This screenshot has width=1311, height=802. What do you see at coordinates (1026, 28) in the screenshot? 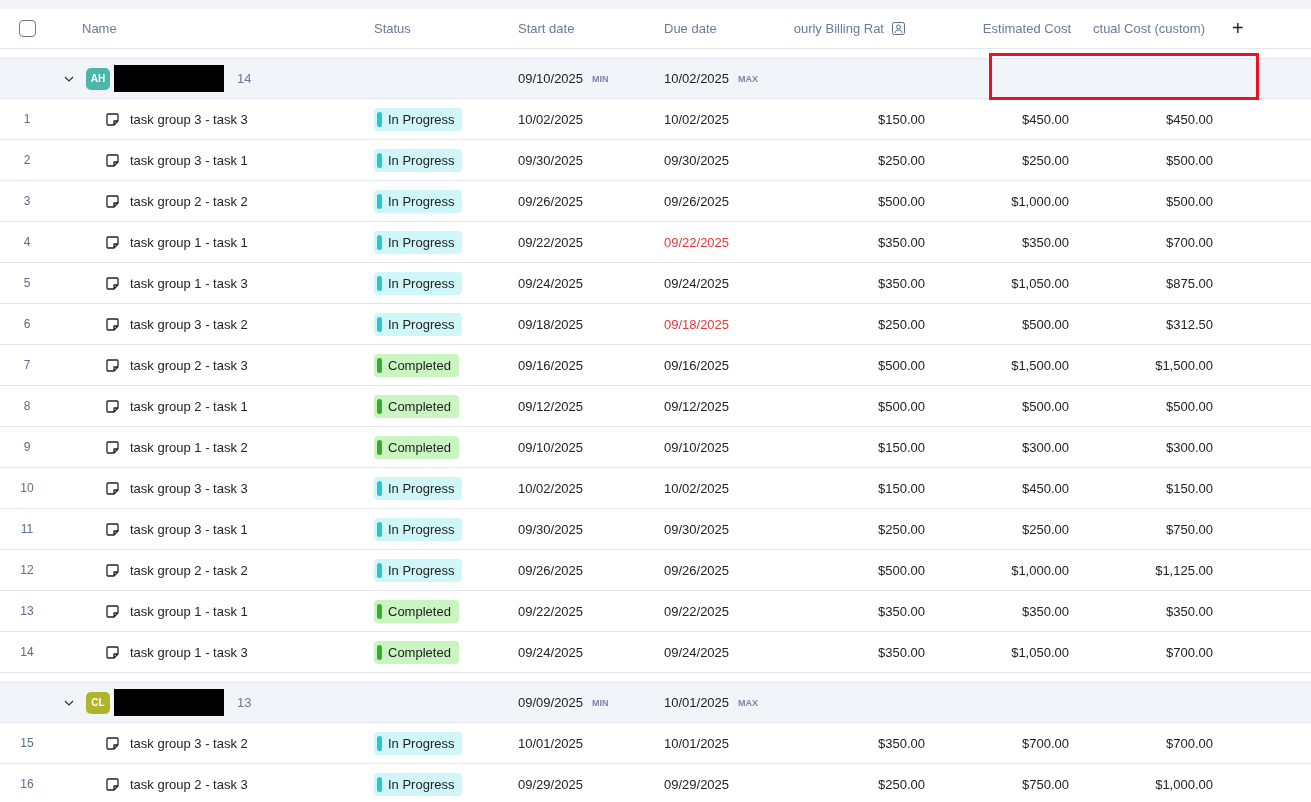
I see `column-header: Estimated Cost` at bounding box center [1026, 28].